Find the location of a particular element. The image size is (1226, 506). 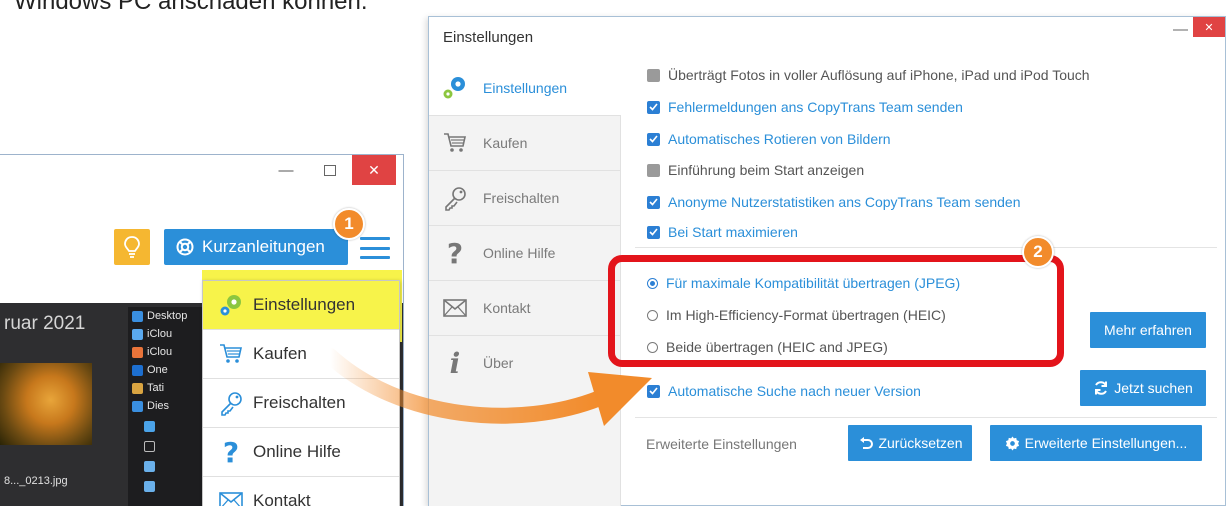

this-pc-icon is located at coordinates (137, 406).